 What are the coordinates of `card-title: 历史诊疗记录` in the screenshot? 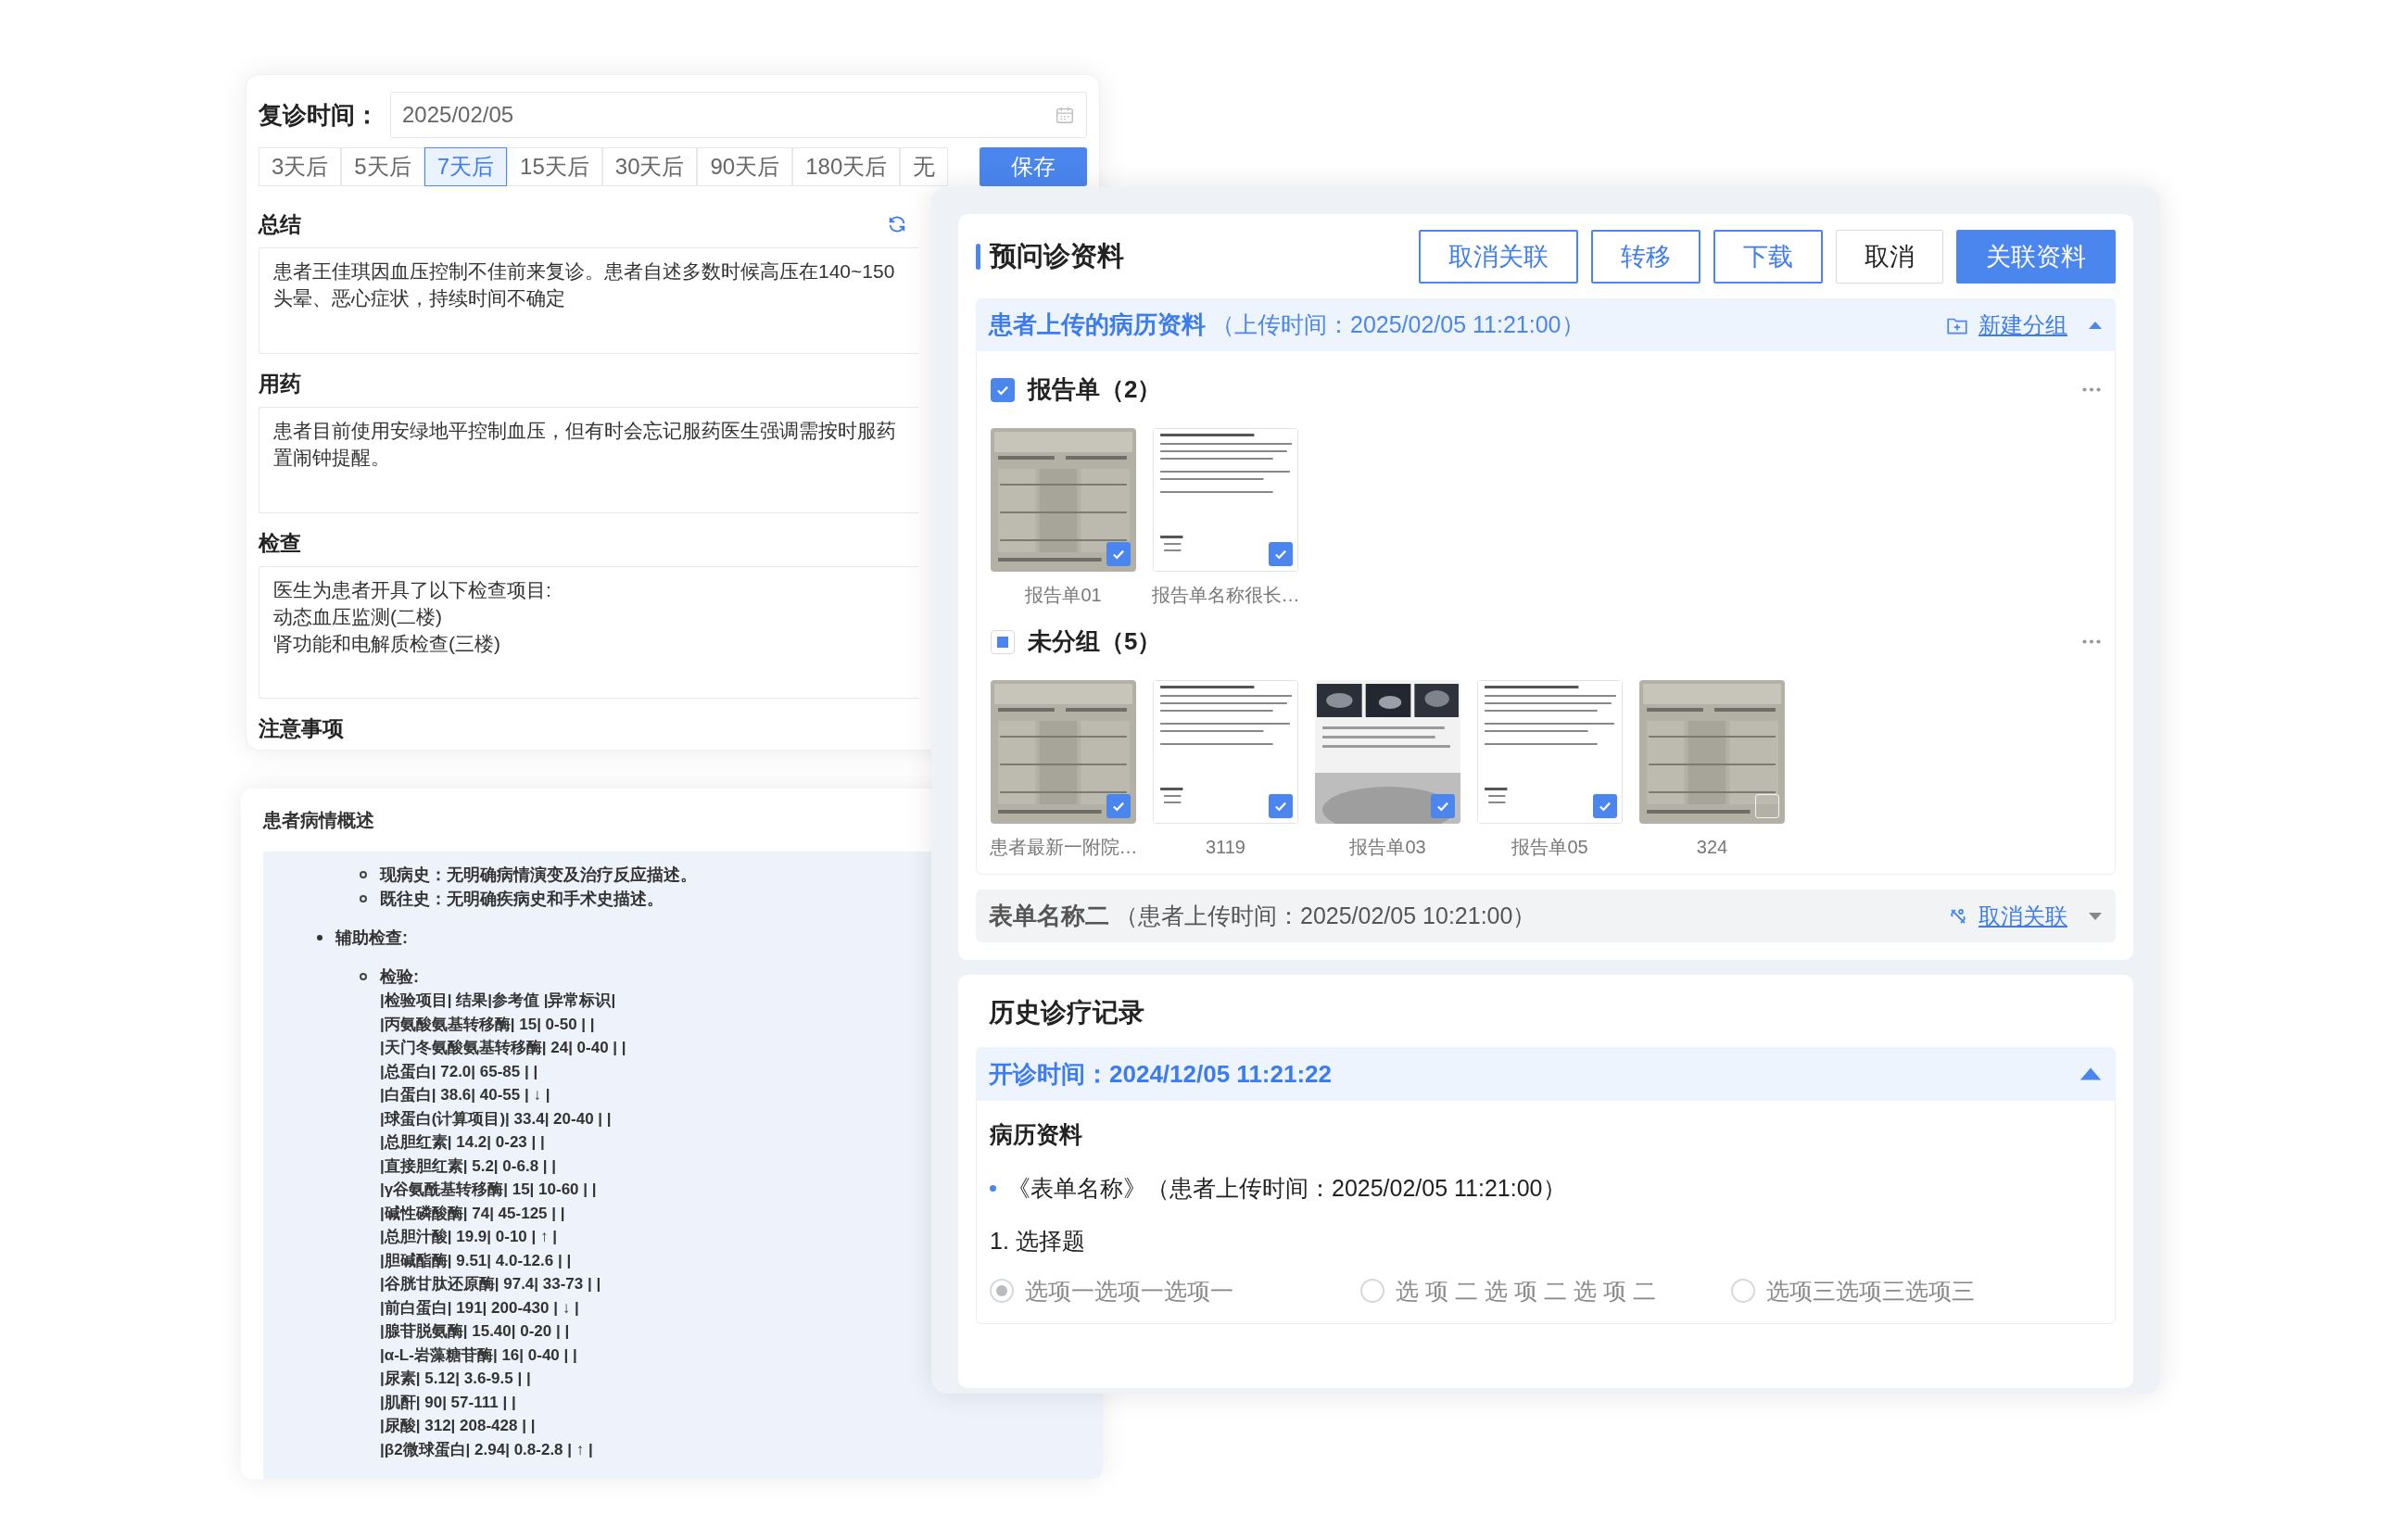 It's located at (1066, 1013).